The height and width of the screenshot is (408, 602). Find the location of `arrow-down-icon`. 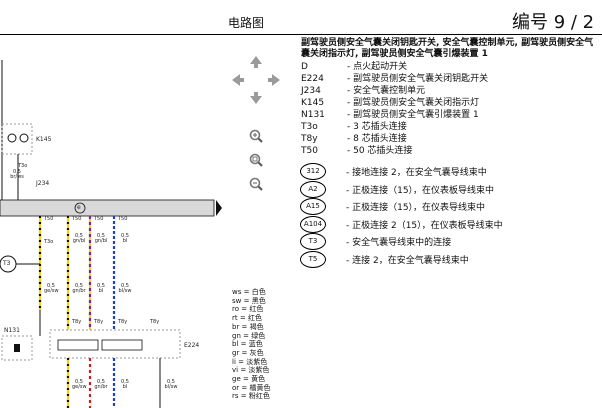

arrow-down-icon is located at coordinates (256, 98).